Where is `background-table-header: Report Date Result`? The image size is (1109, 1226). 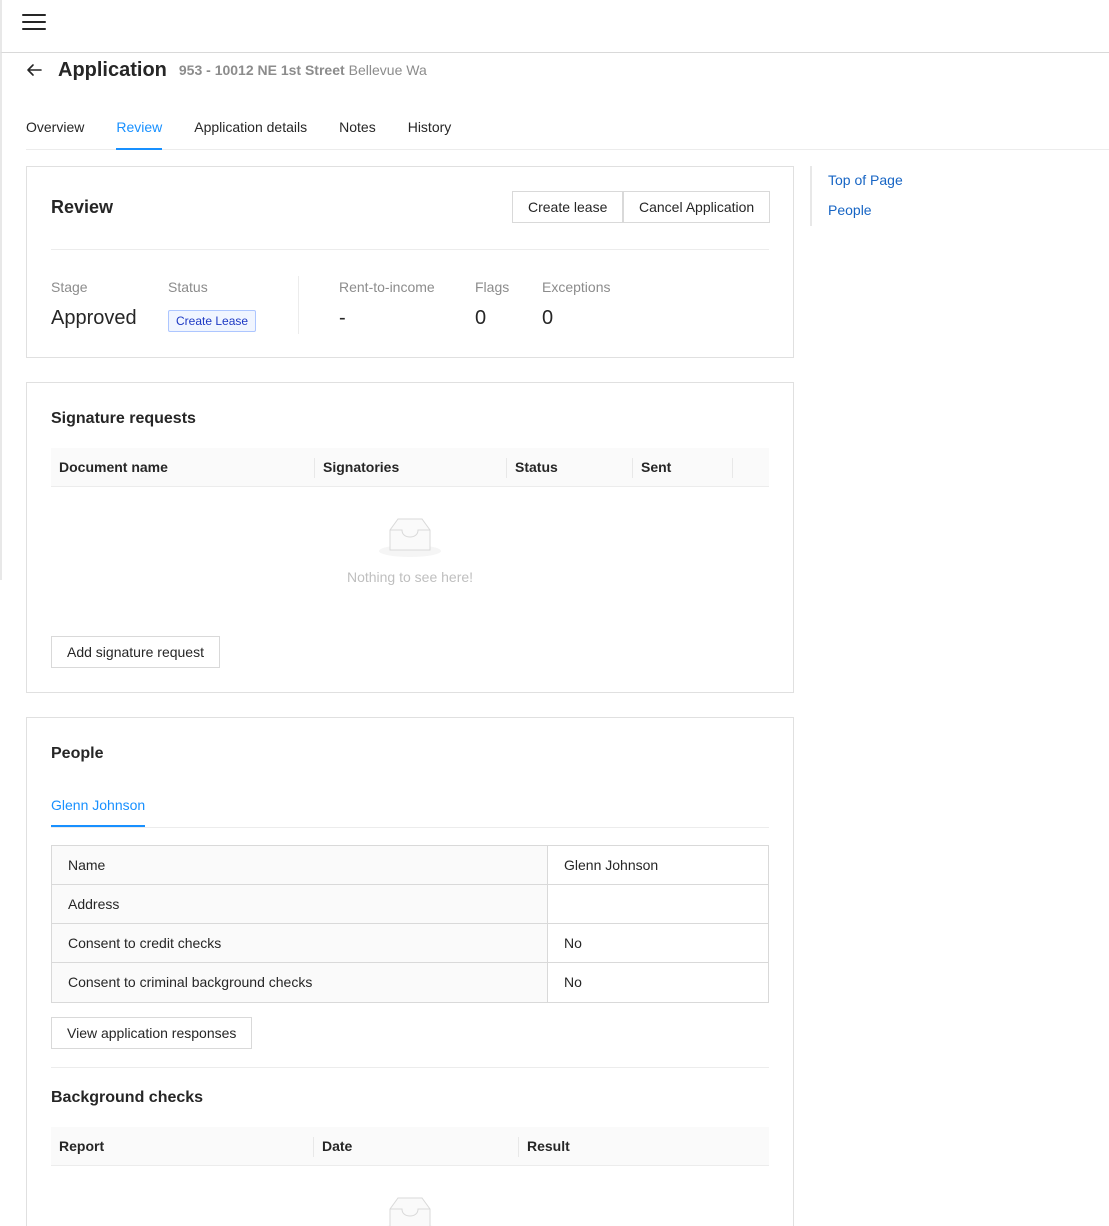
background-table-header: Report Date Result is located at coordinates (410, 1146).